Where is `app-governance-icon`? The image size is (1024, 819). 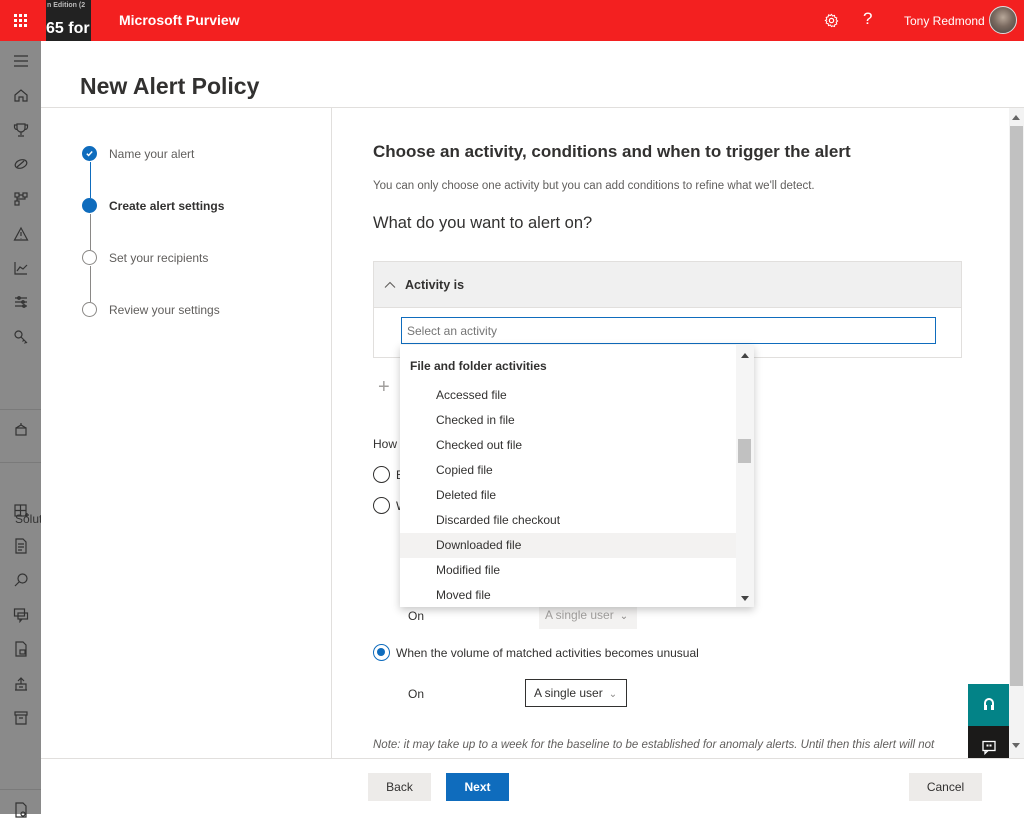 app-governance-icon is located at coordinates (21, 511).